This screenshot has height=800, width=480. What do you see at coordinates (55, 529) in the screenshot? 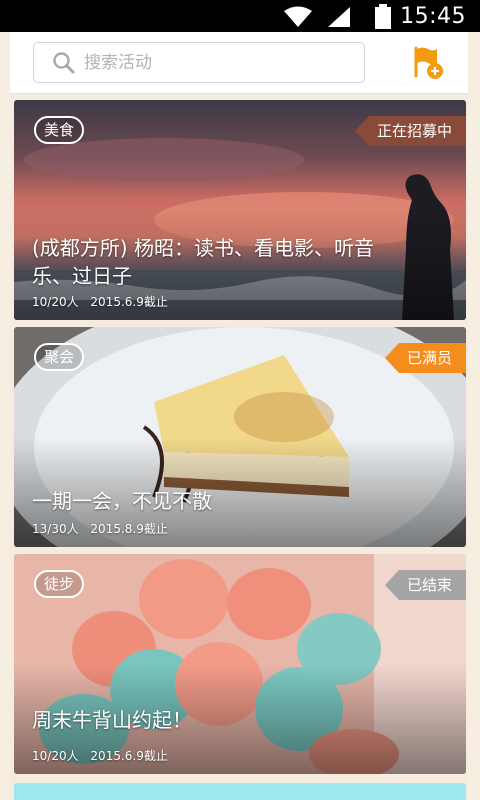
I see `participant-count: 13/30人` at bounding box center [55, 529].